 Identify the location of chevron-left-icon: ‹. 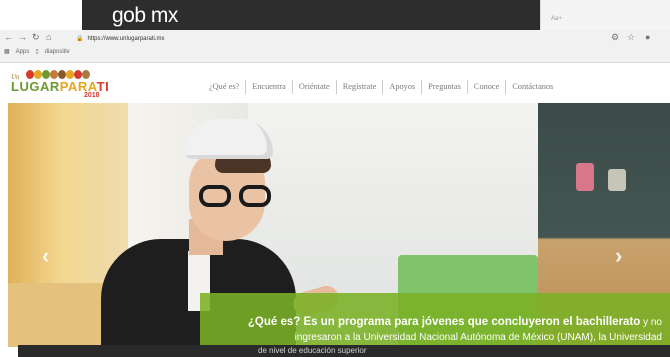
(45, 256).